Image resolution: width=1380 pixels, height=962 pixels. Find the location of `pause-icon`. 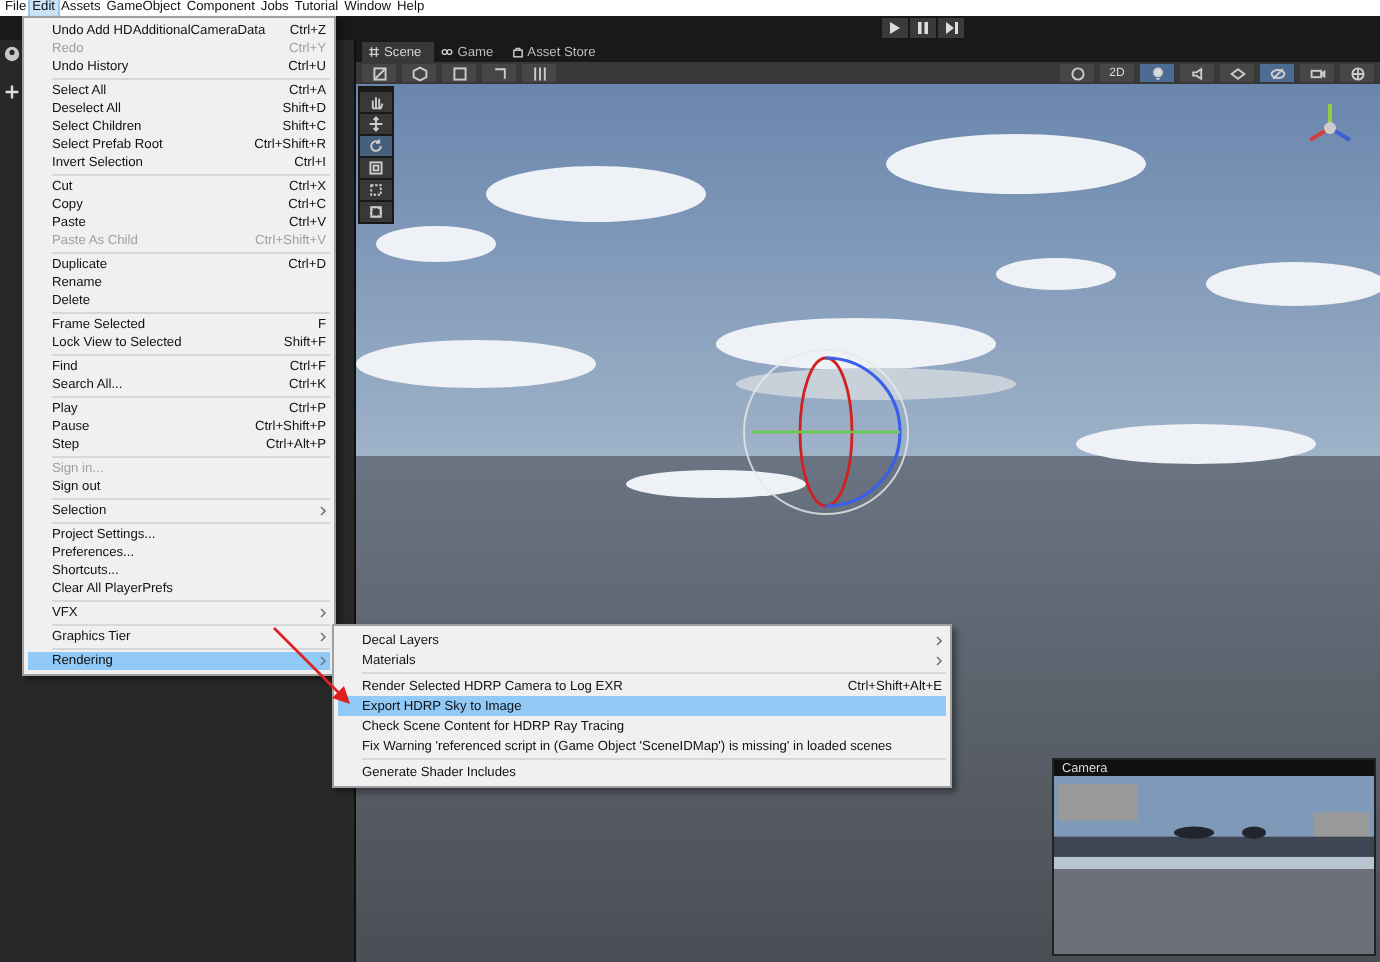

pause-icon is located at coordinates (923, 28).